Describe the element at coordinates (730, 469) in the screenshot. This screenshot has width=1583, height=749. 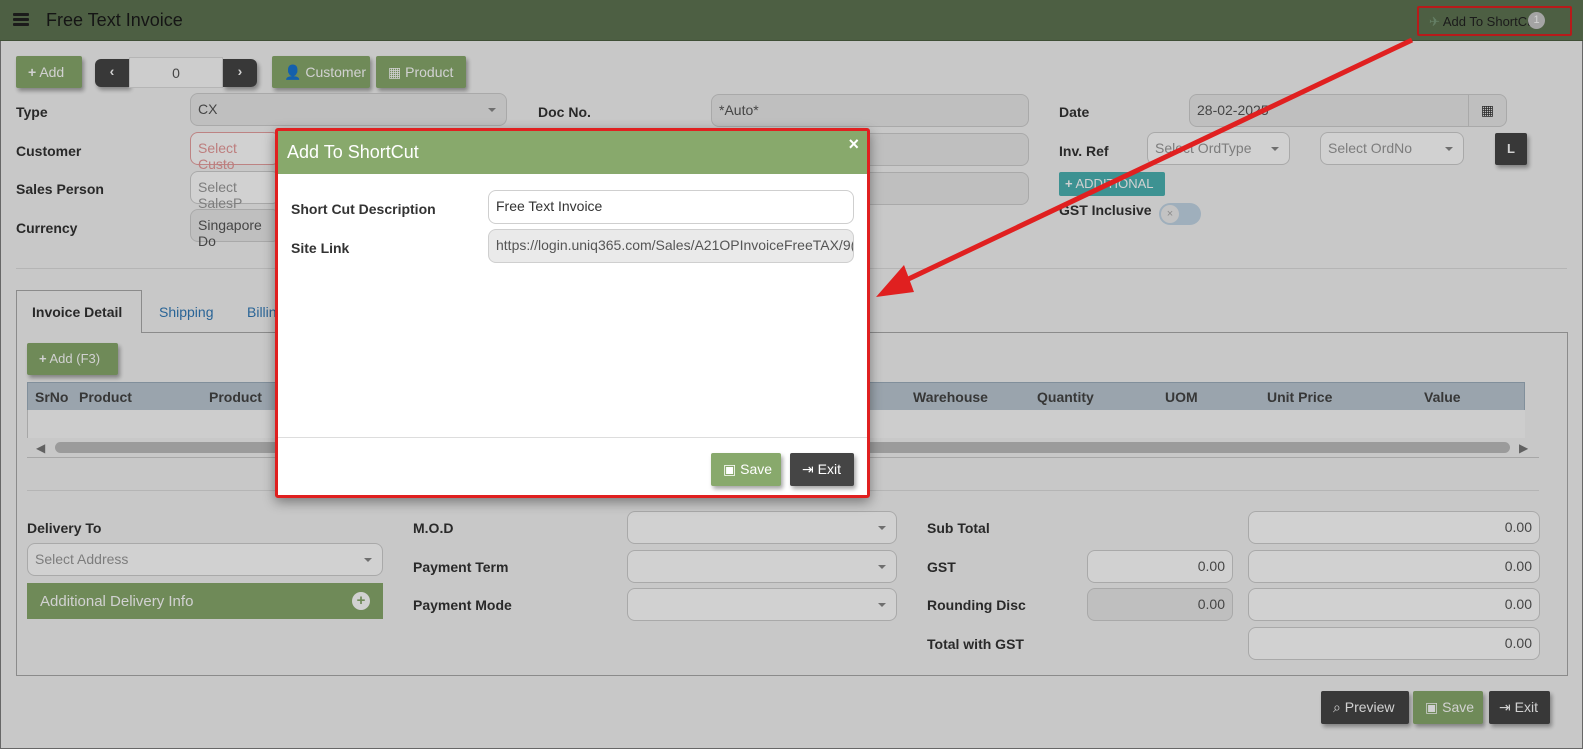
I see `save-icon: ▣` at that location.